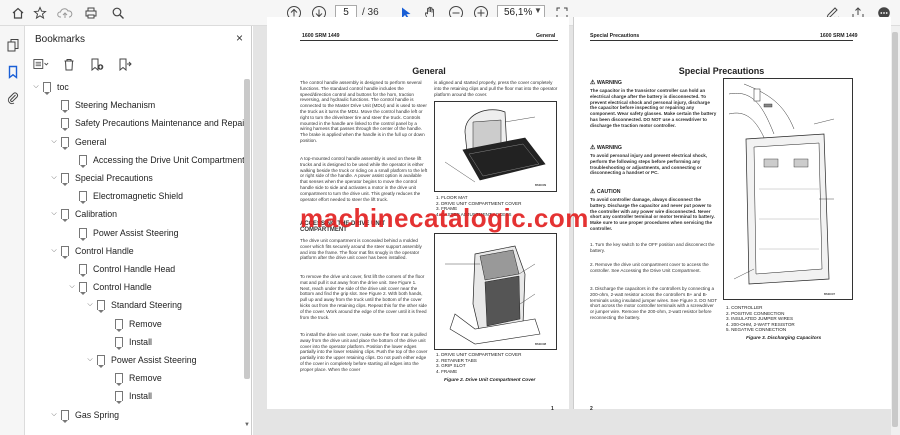  What do you see at coordinates (114, 178) in the screenshot?
I see `bookmark-label: Special Precautions` at bounding box center [114, 178].